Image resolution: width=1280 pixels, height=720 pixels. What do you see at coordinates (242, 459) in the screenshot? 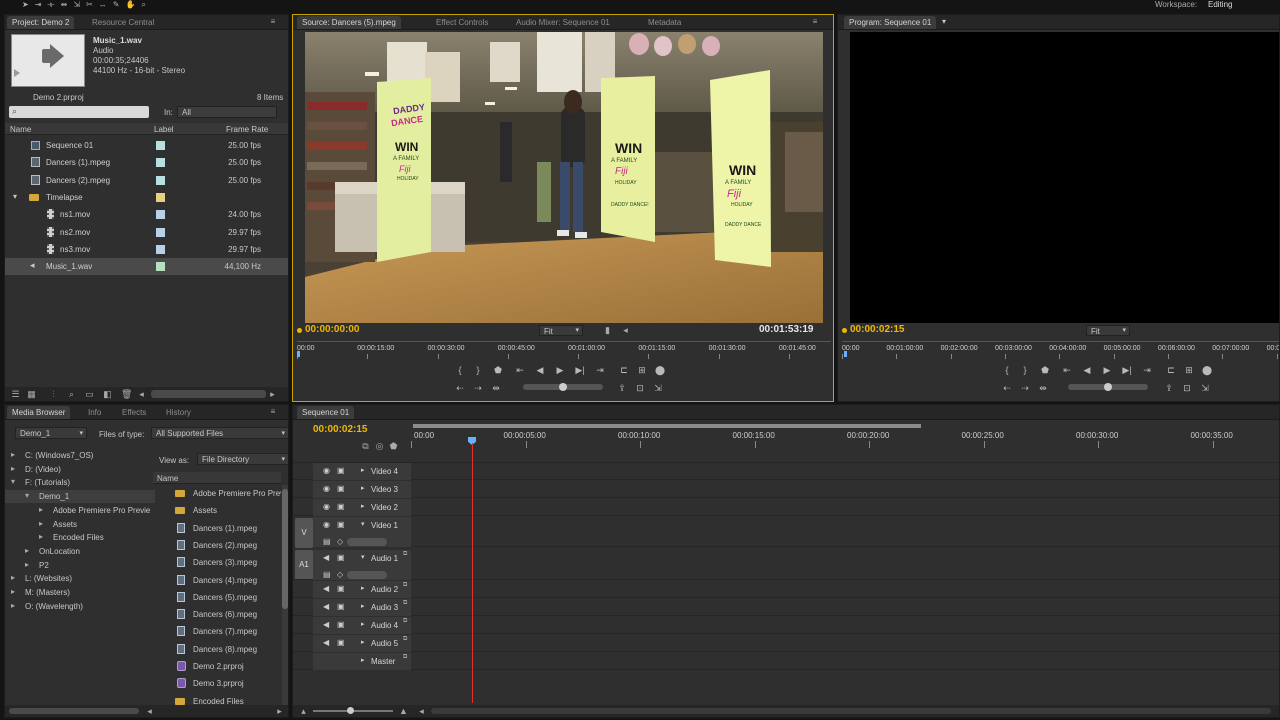
I see `view-as-select: File Directory ▾` at bounding box center [242, 459].